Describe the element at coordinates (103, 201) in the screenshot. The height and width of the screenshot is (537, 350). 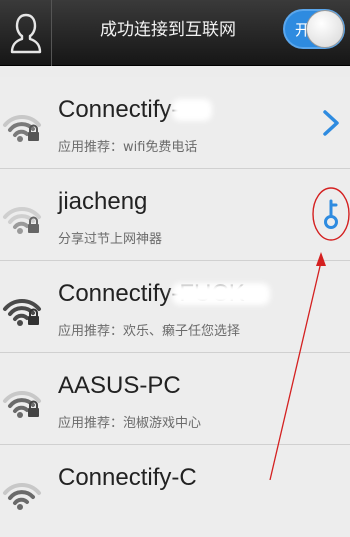
I see `network-ssid: jiacheng` at that location.